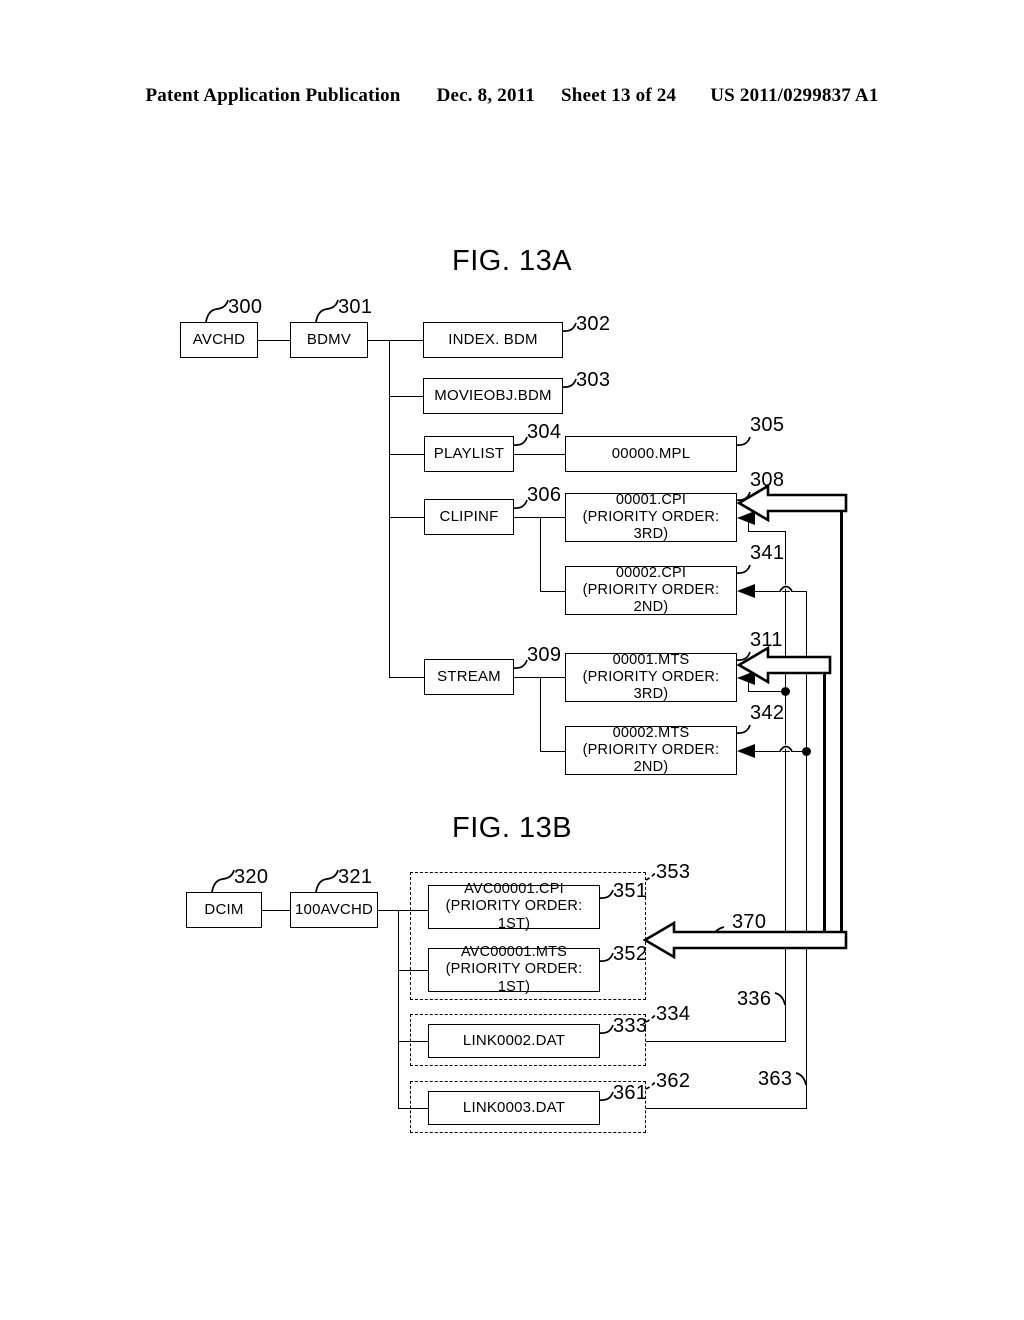 This screenshot has width=1024, height=1320. I want to click on wire-370-mid-vertical, so click(824, 797).